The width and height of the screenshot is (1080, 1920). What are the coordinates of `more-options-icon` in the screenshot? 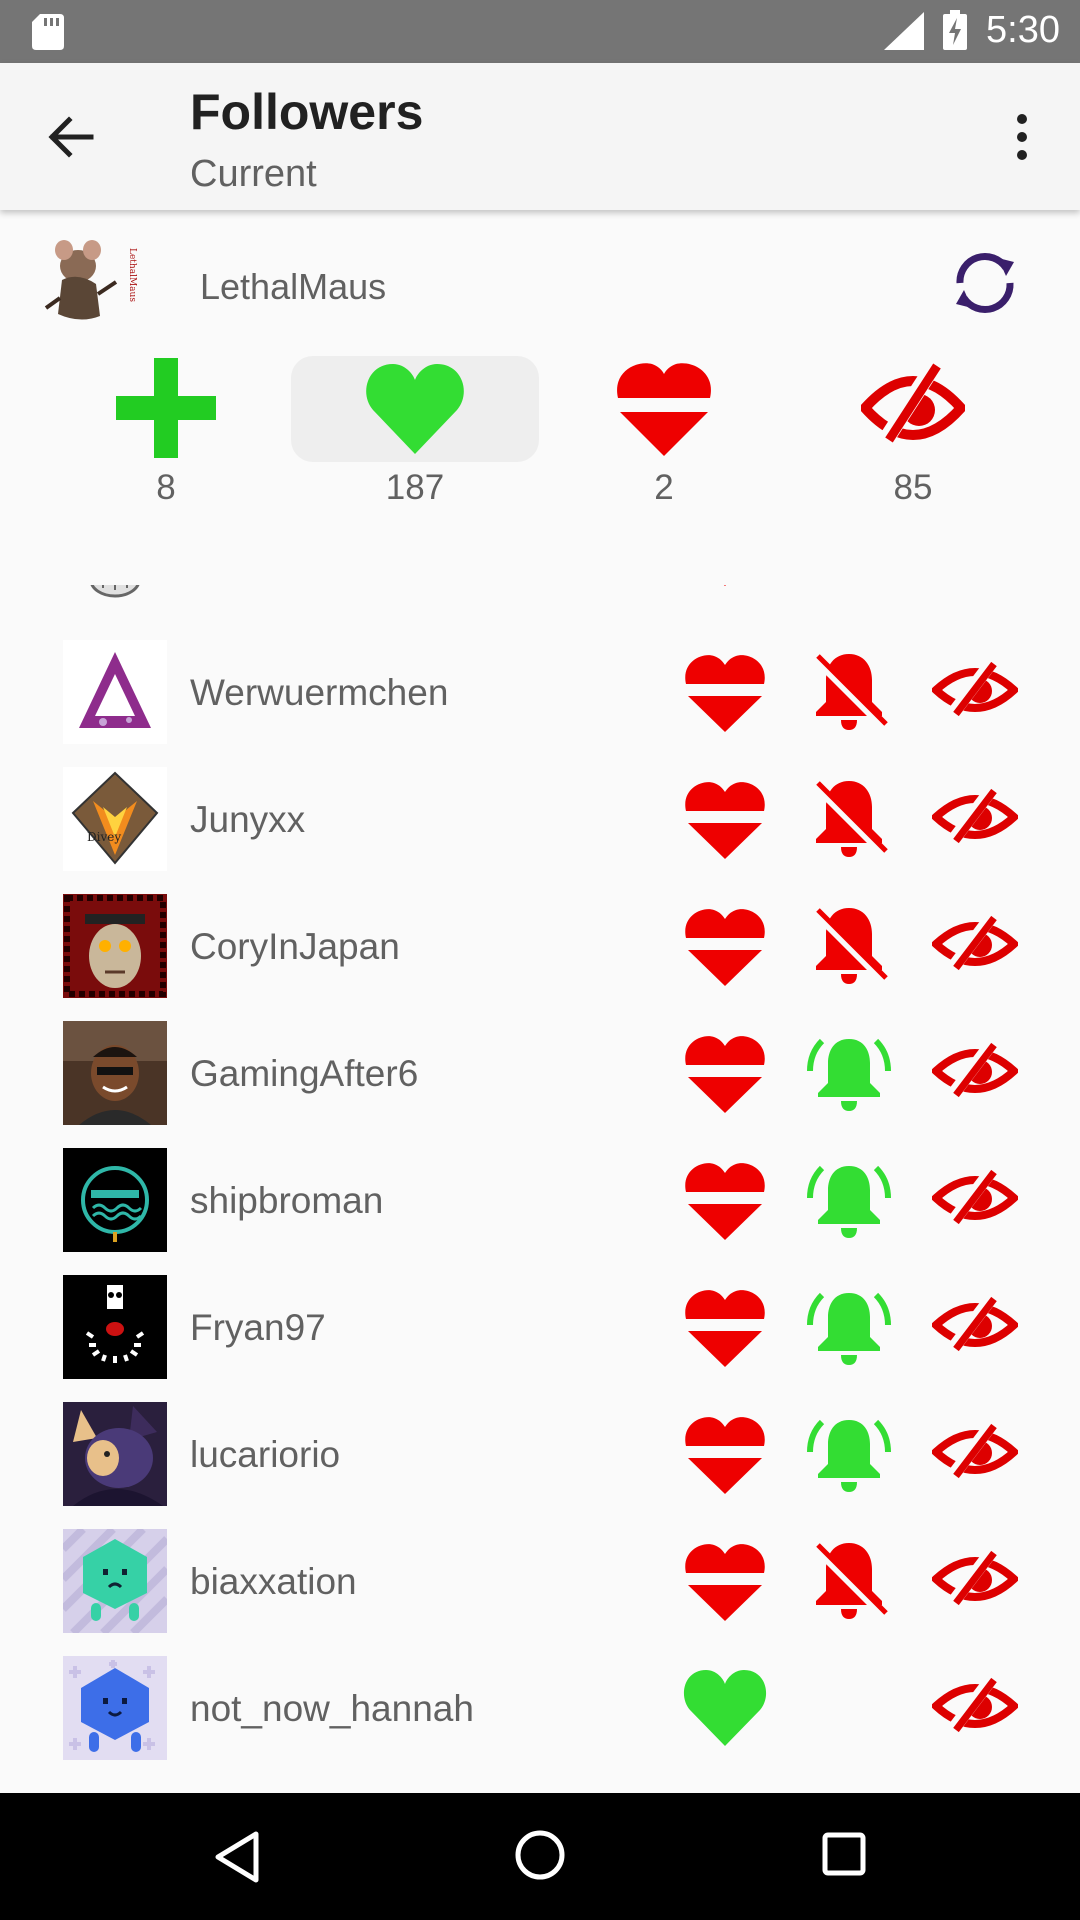 It's located at (1022, 137).